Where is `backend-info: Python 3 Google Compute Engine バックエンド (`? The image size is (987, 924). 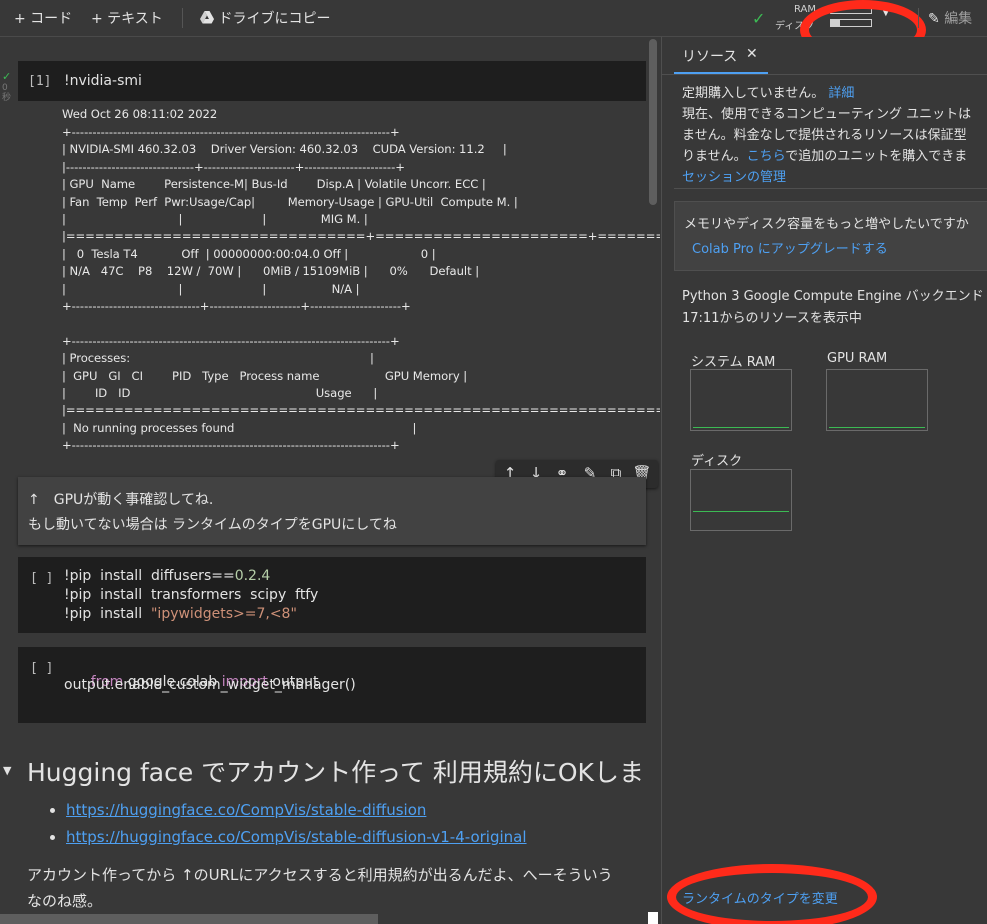 backend-info: Python 3 Google Compute Engine バックエンド ( is located at coordinates (834, 296).